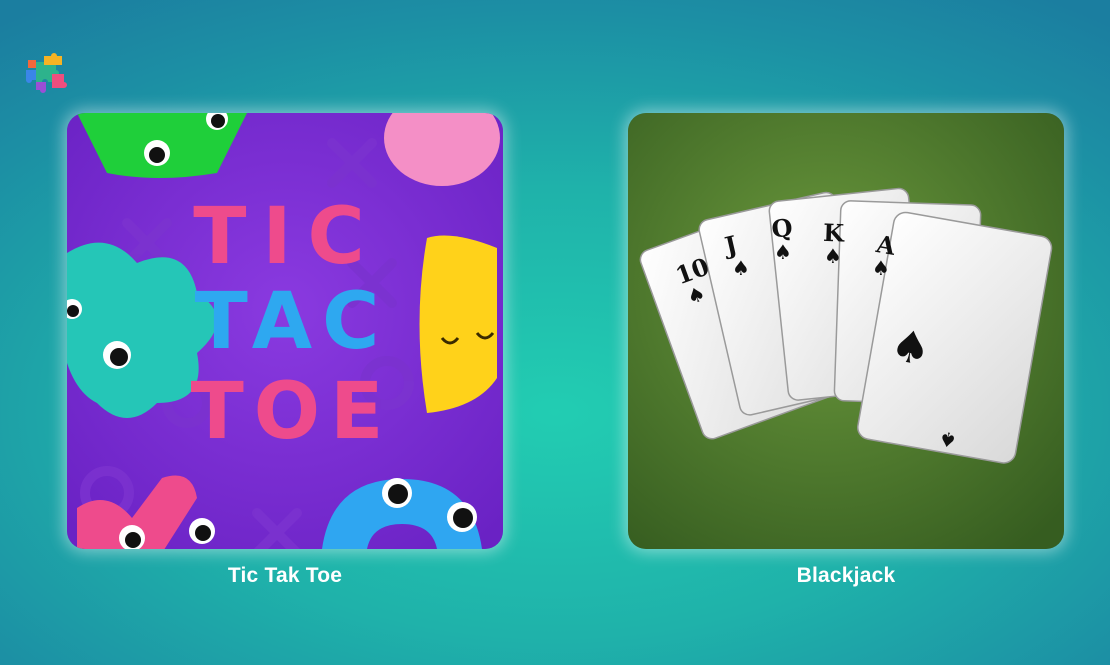 The height and width of the screenshot is (665, 1110). What do you see at coordinates (292, 322) in the screenshot?
I see `art-text-tac: TAC` at bounding box center [292, 322].